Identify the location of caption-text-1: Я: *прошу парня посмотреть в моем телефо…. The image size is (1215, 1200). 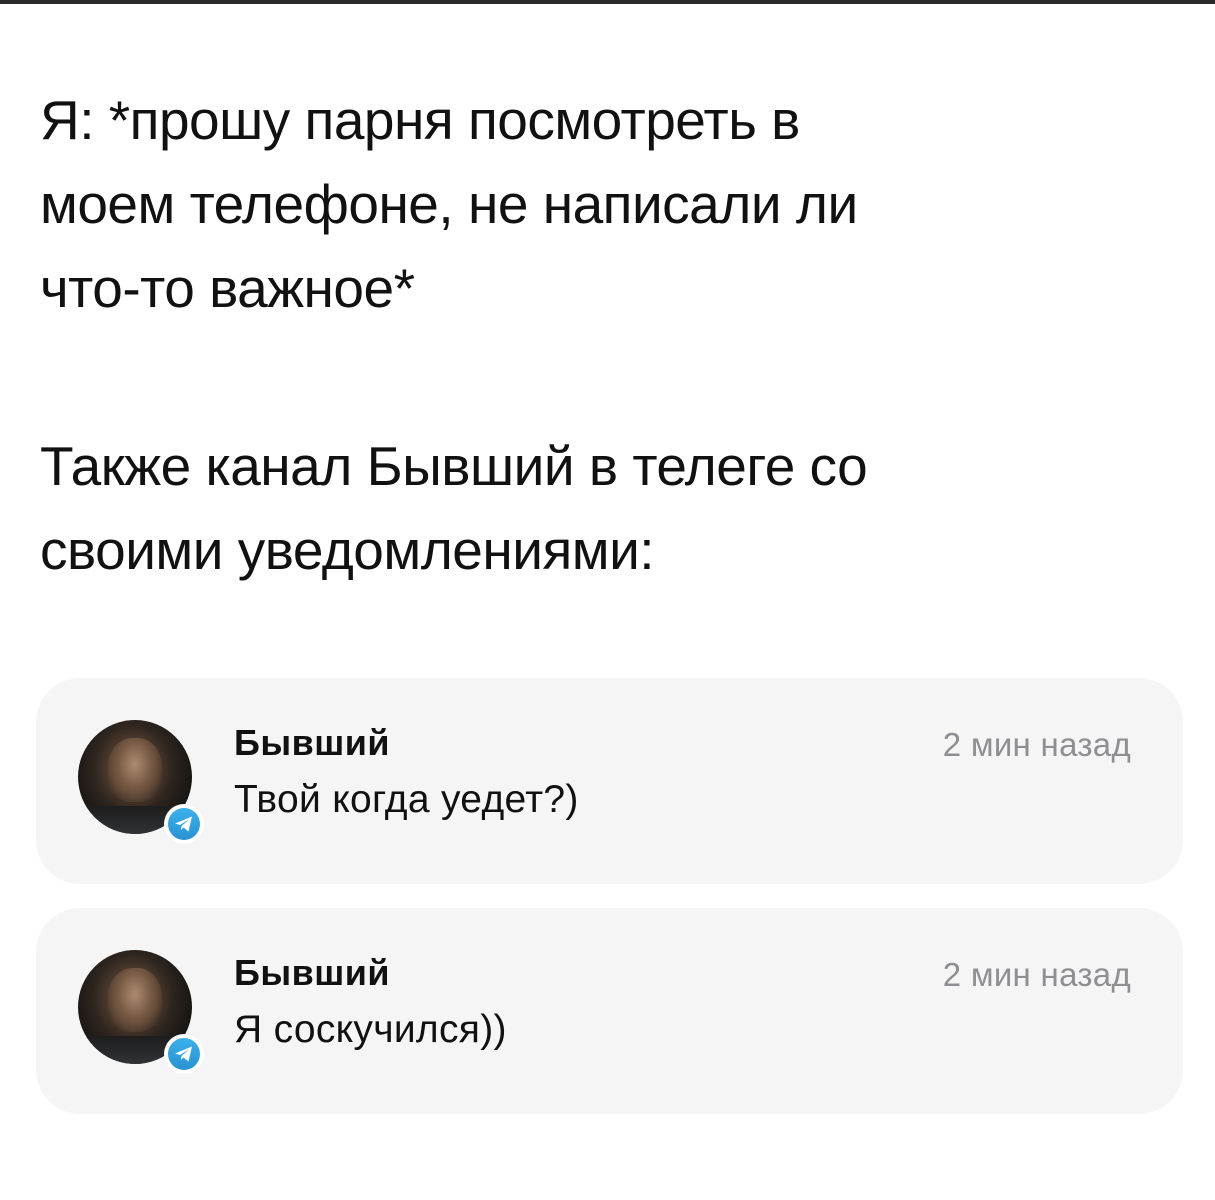
(449, 204).